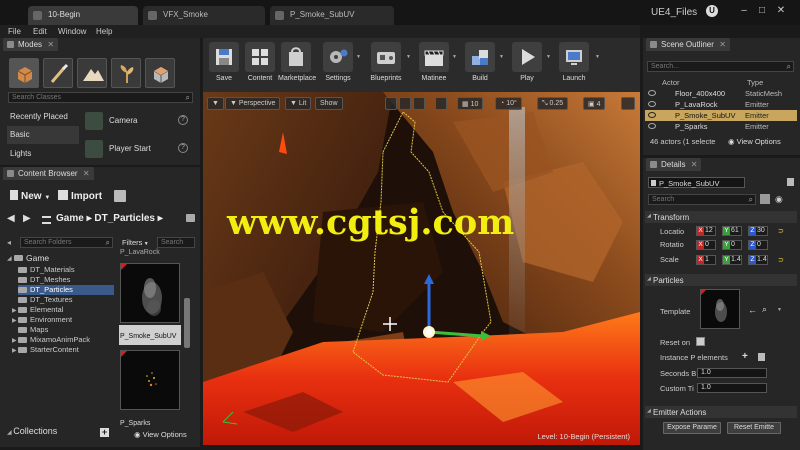 The image size is (800, 450). Describe the element at coordinates (48, 173) in the screenshot. I see `content-browser-tab: Content Browser ✕` at that location.